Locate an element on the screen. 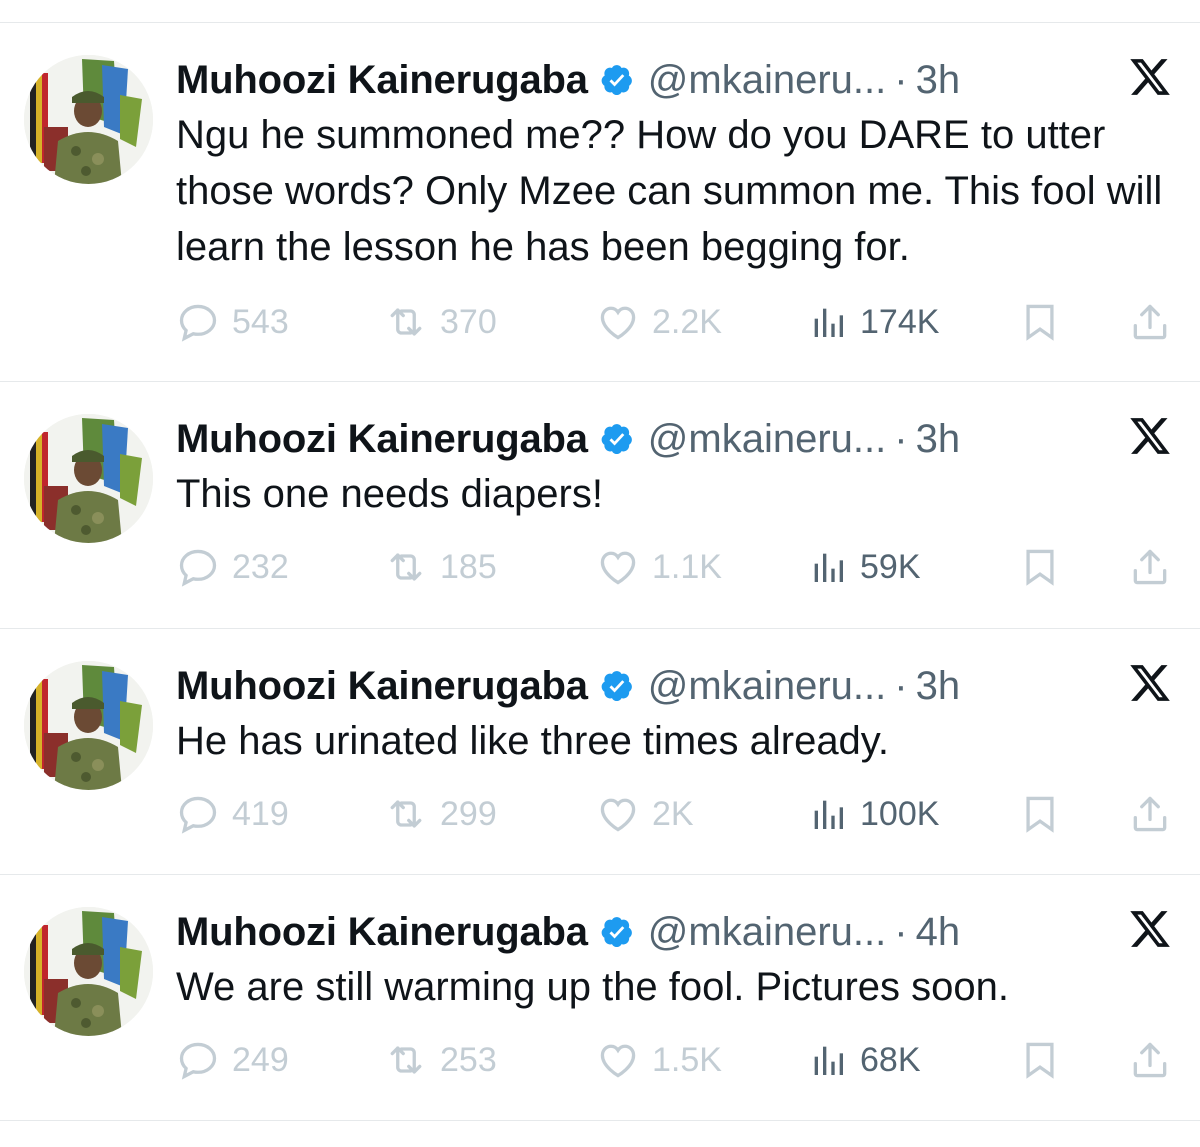  views-count: 59K is located at coordinates (890, 566).